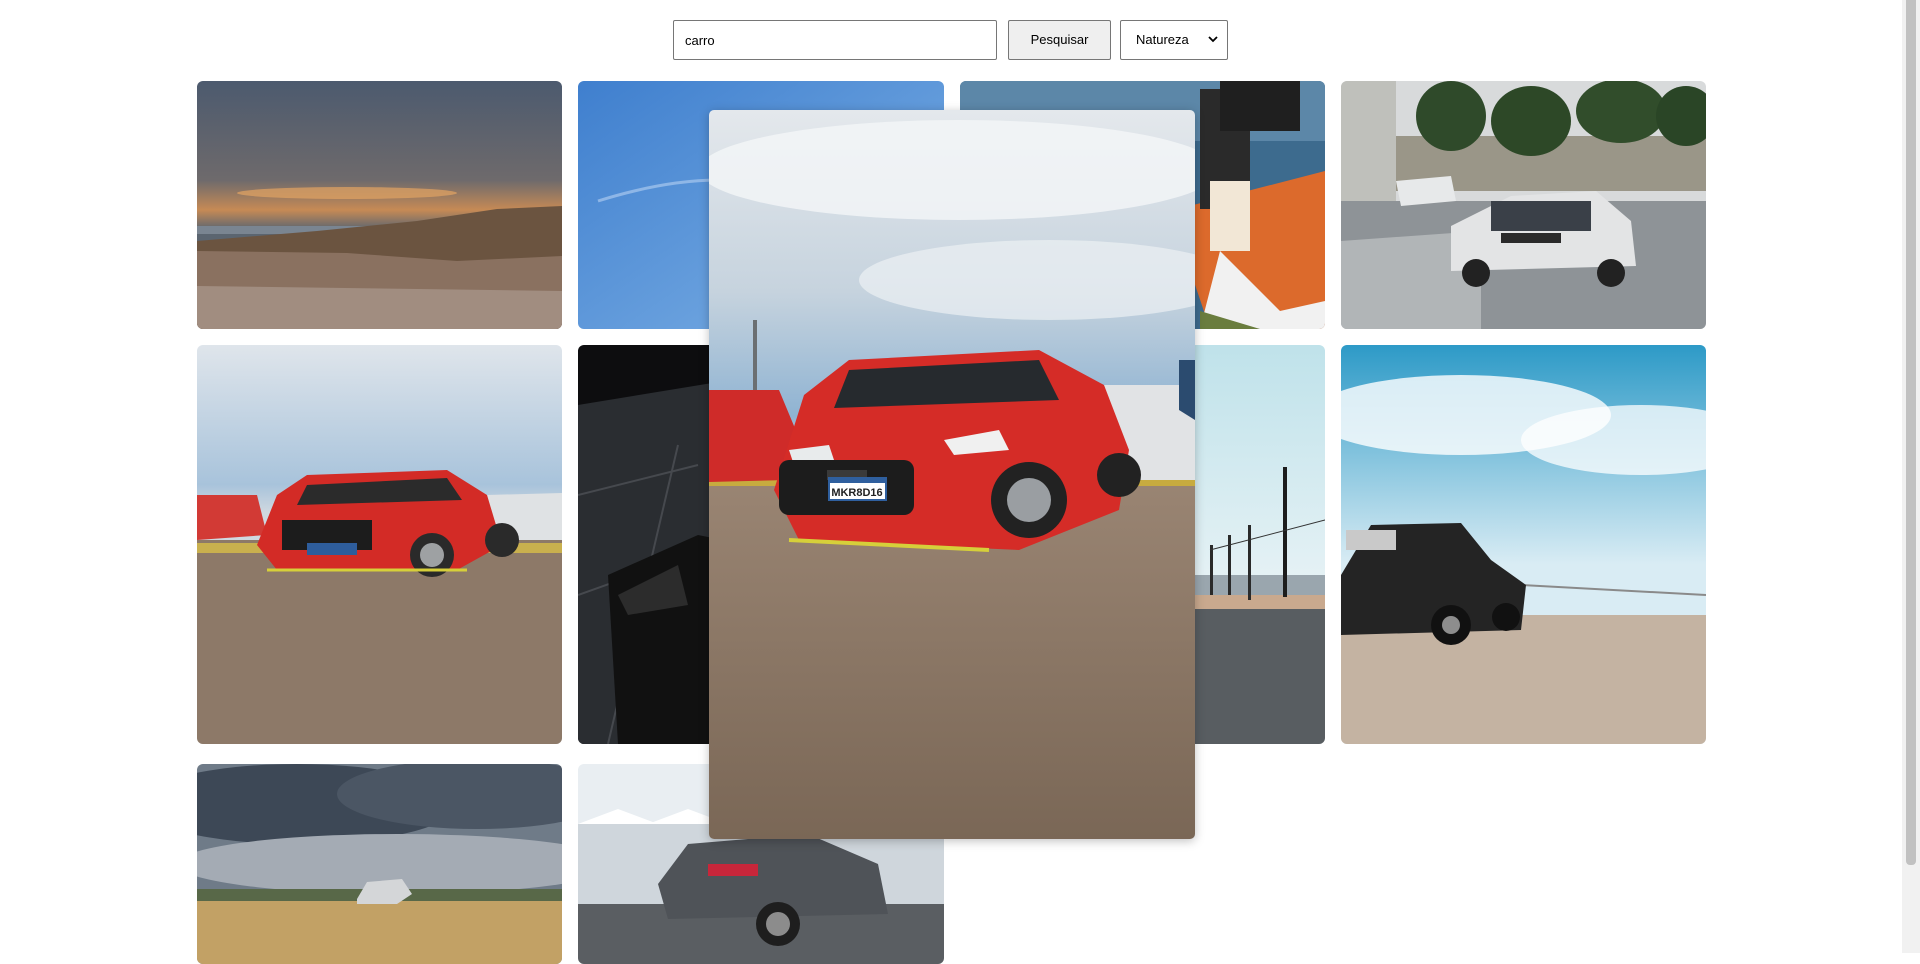 The image size is (1920, 964). What do you see at coordinates (379, 544) in the screenshot?
I see `gallery-image-red-hatchback` at bounding box center [379, 544].